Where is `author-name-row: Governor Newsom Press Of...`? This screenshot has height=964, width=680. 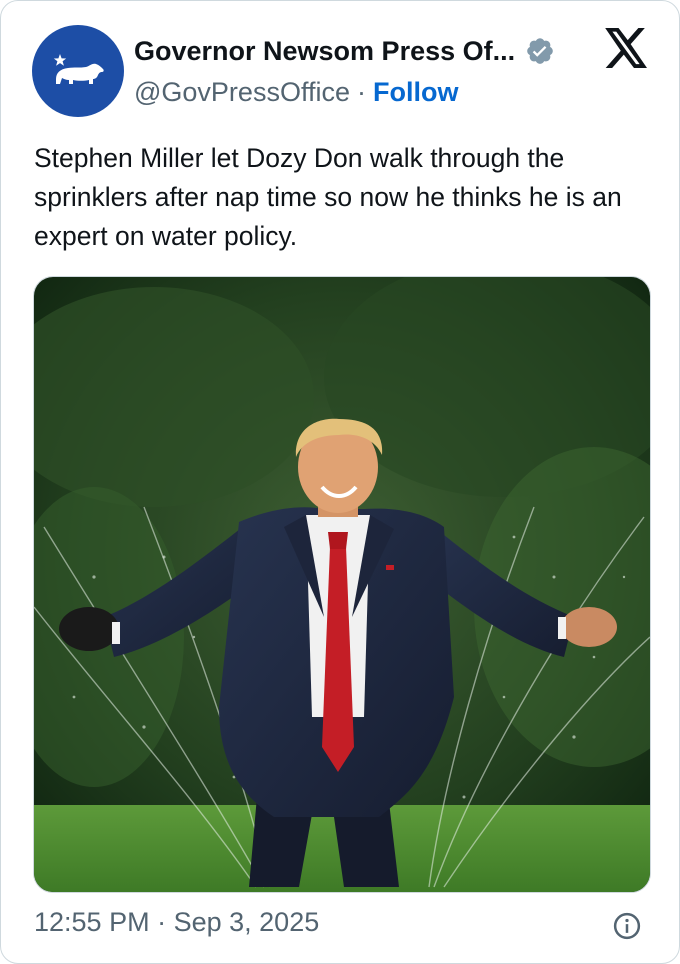
author-name-row: Governor Newsom Press Of... is located at coordinates (344, 51).